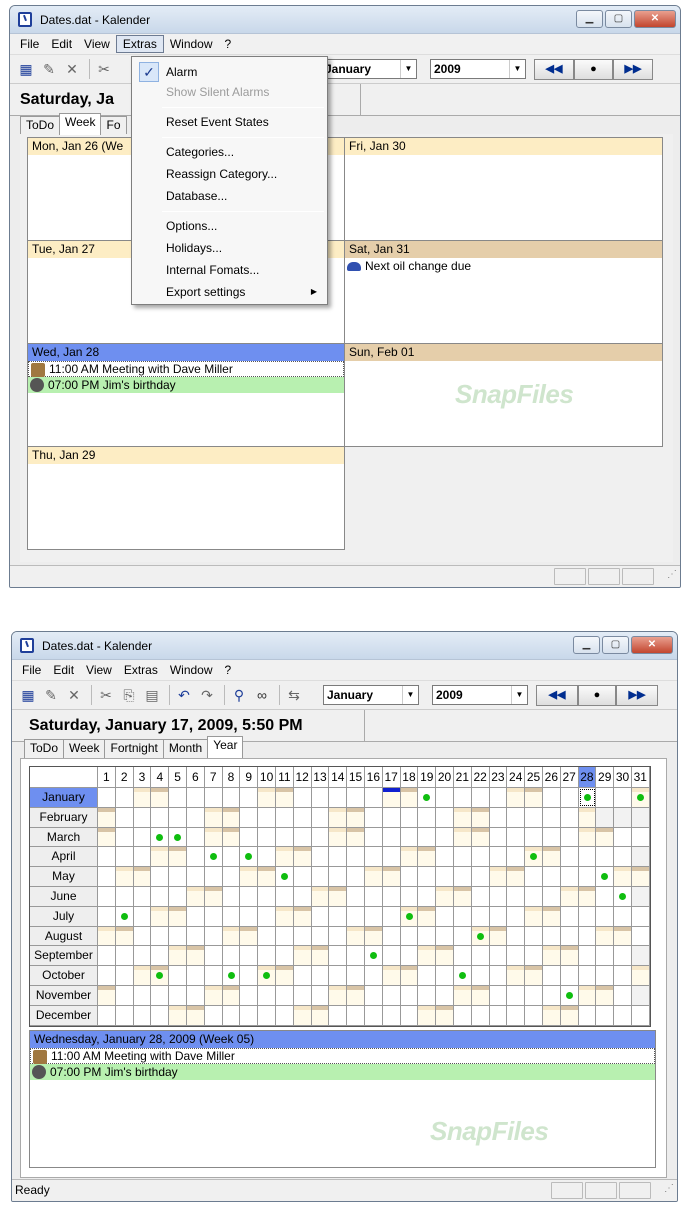 This screenshot has width=688, height=1214. I want to click on minimize-button: ▁, so click(586, 645).